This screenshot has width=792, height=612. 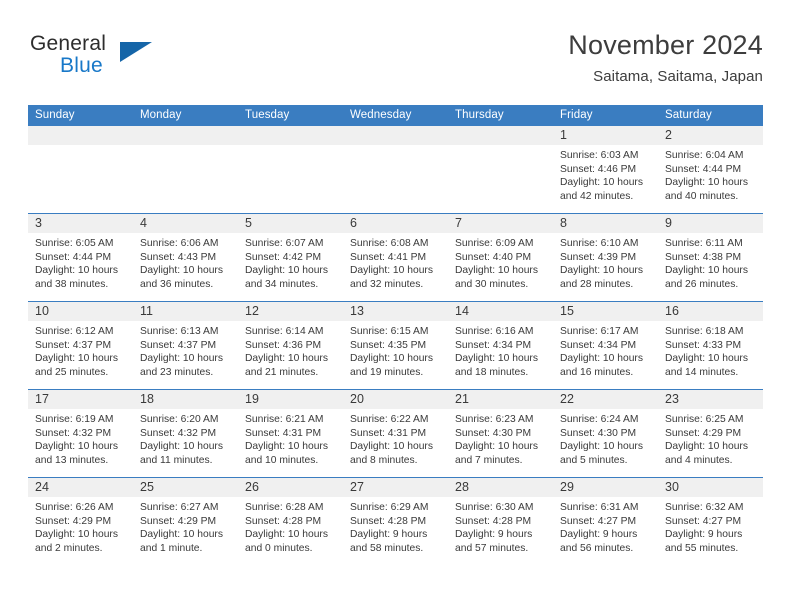 I want to click on daylight-text: Daylight: 10 hours and 10 minutes., so click(x=286, y=453).